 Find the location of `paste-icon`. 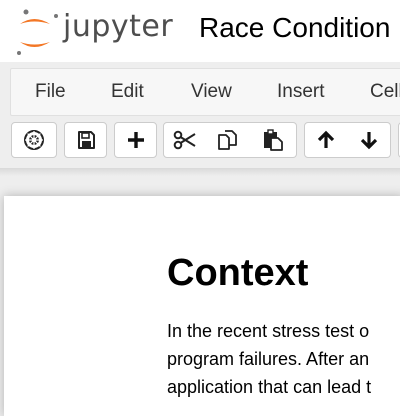

paste-icon is located at coordinates (273, 140).